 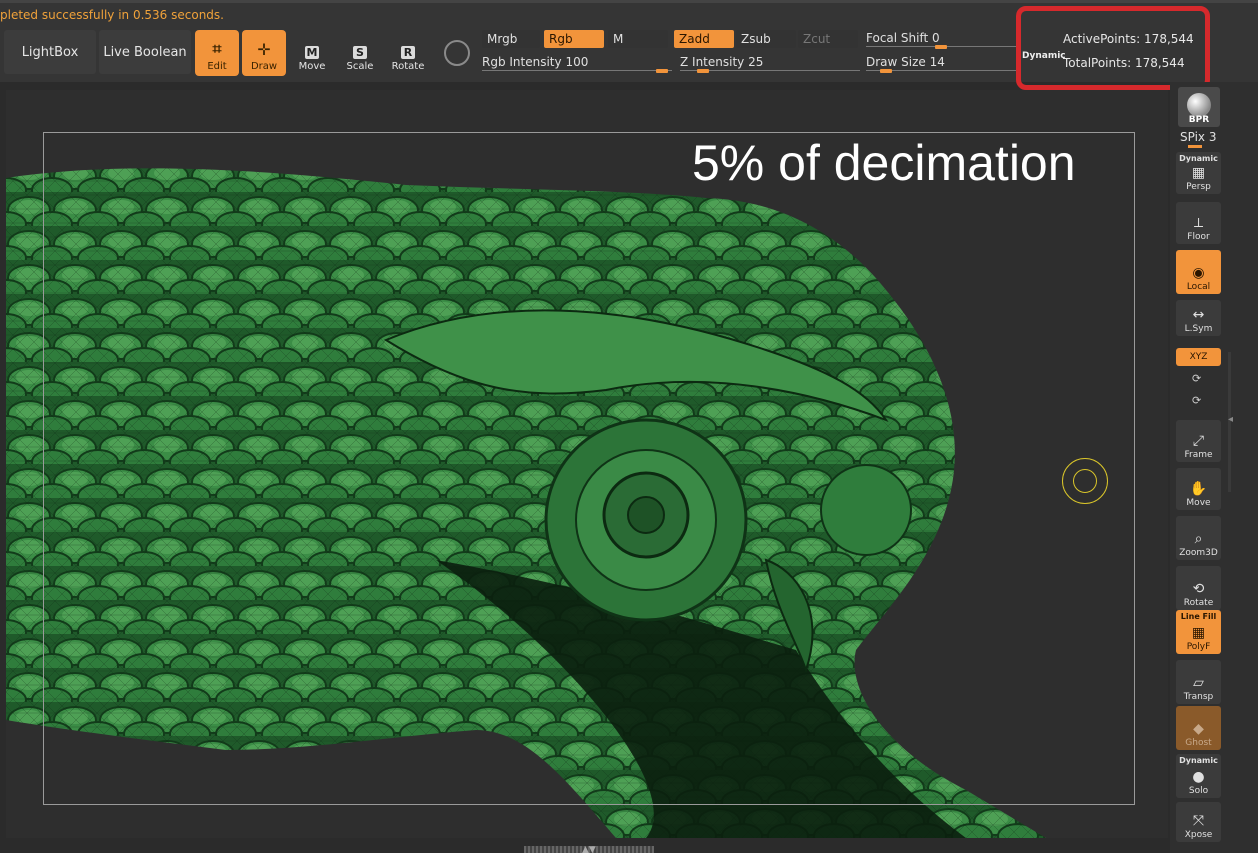 I want to click on focal-shift-slider: Focal Shift 0, so click(x=941, y=39).